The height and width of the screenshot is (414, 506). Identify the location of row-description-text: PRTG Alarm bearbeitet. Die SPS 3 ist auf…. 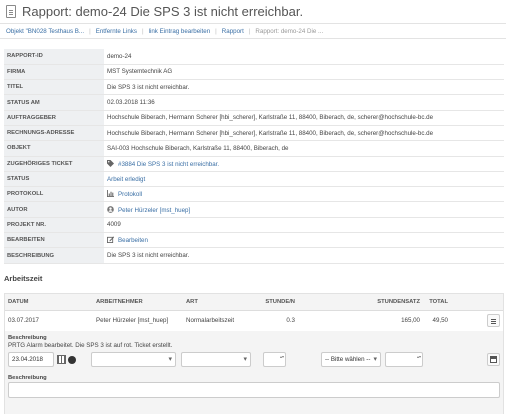
(90, 345).